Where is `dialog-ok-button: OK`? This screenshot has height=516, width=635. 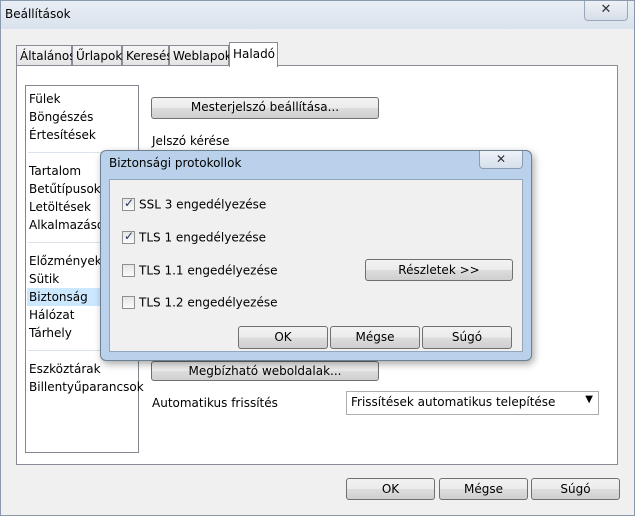 dialog-ok-button: OK is located at coordinates (283, 337).